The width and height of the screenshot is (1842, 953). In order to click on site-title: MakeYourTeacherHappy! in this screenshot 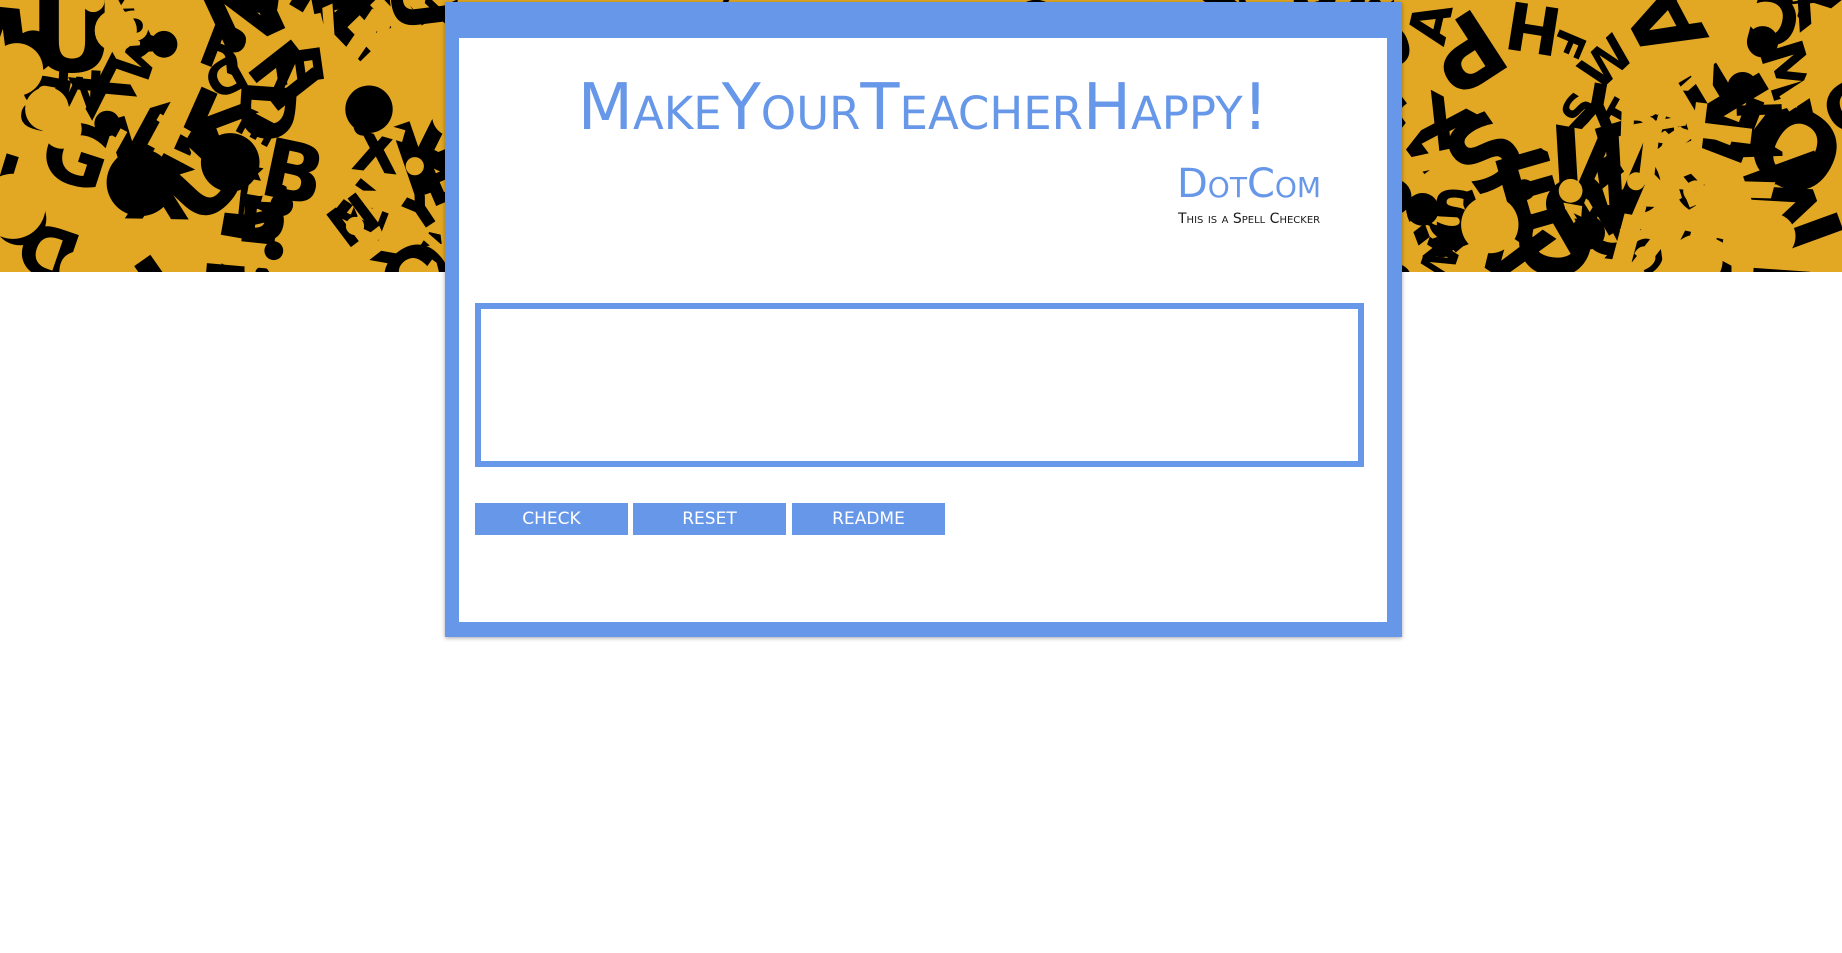, I will do `click(923, 108)`.